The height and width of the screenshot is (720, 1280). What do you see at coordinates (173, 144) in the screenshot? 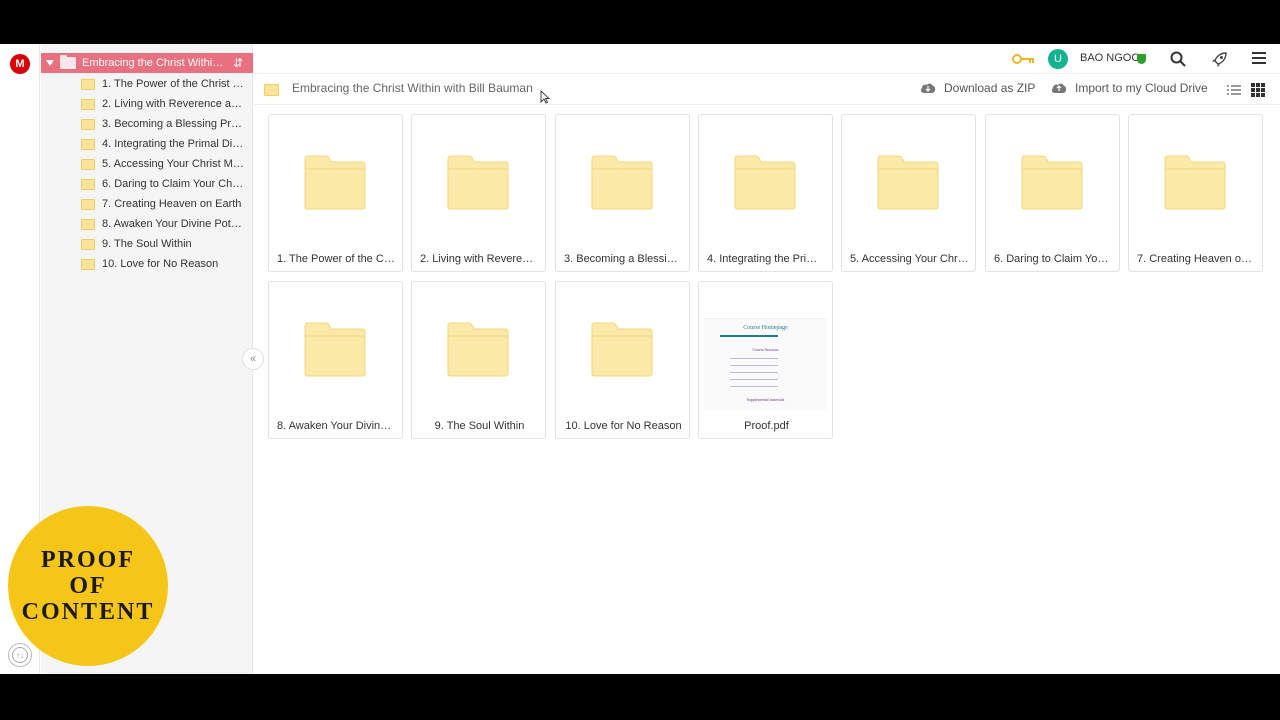
I see `tree-item-label: 4. Integrating the Primal Divine` at bounding box center [173, 144].